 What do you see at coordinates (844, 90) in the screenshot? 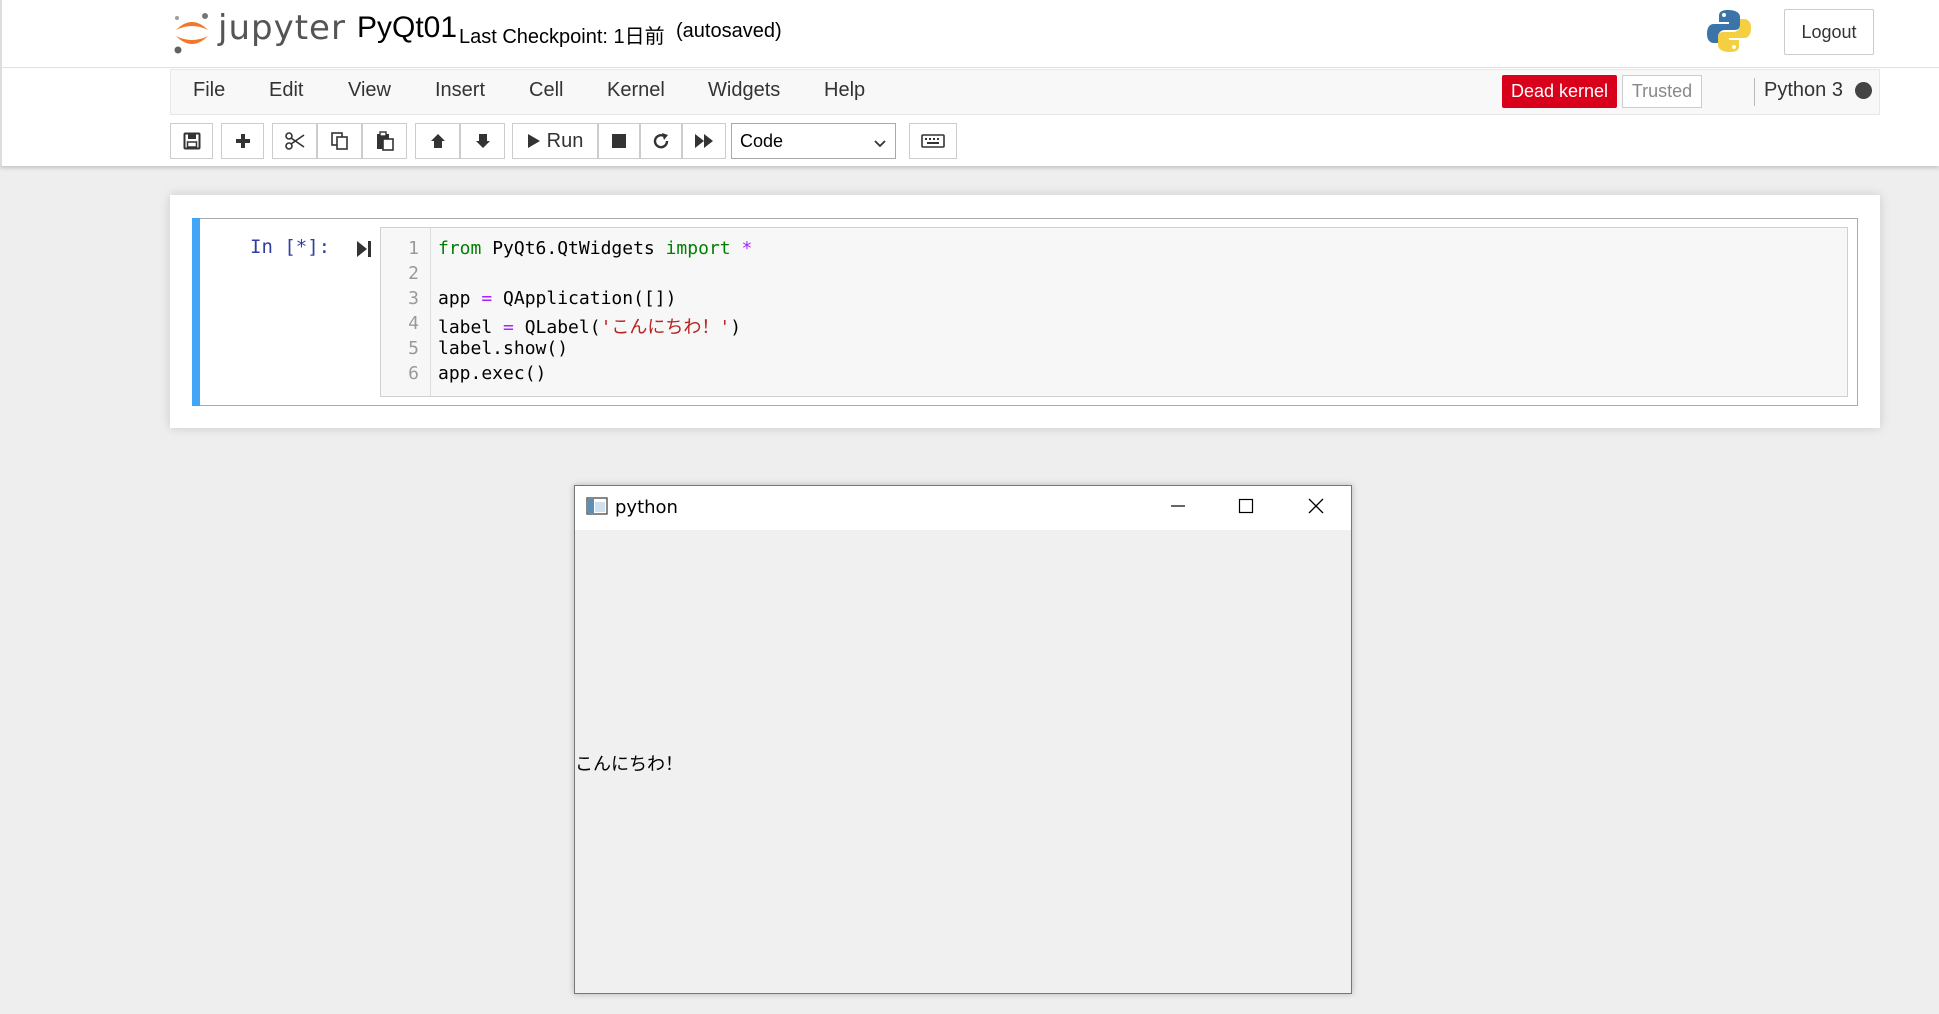
I see `menu-help: Help` at bounding box center [844, 90].